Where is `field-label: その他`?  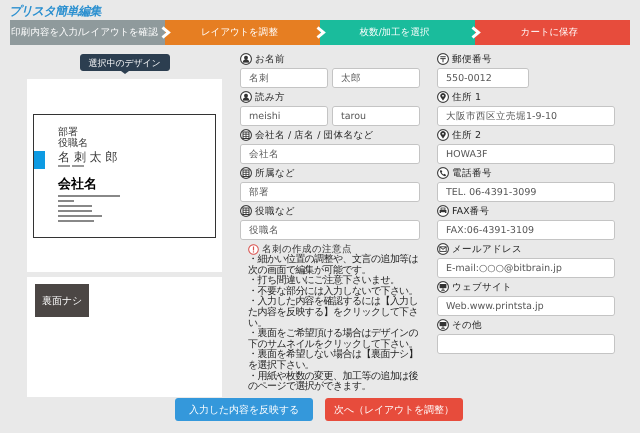
field-label: その他 is located at coordinates (467, 325).